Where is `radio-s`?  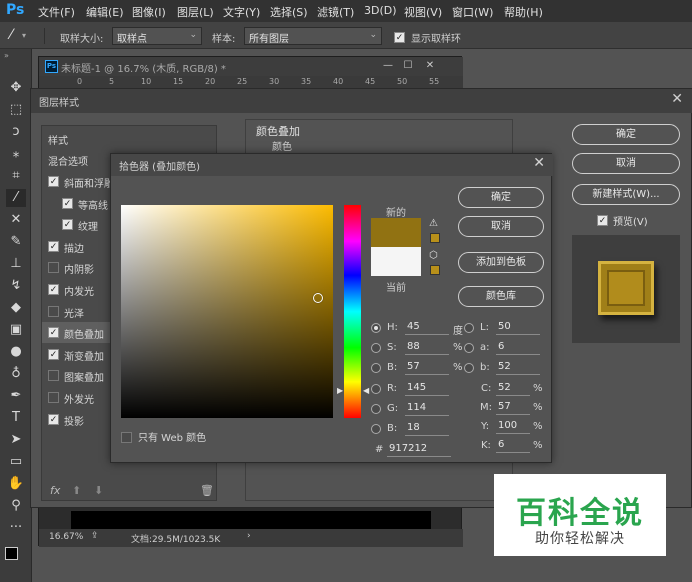
radio-s is located at coordinates (376, 348).